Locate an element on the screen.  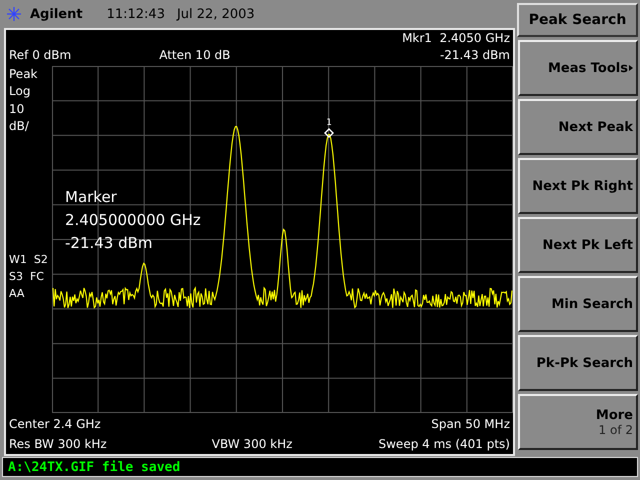
marker-readout: Marker is located at coordinates (91, 197).